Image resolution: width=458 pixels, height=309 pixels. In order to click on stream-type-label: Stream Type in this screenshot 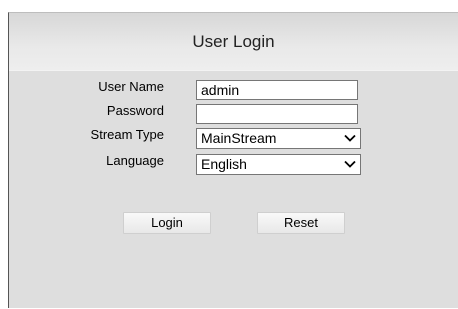, I will do `click(127, 134)`.